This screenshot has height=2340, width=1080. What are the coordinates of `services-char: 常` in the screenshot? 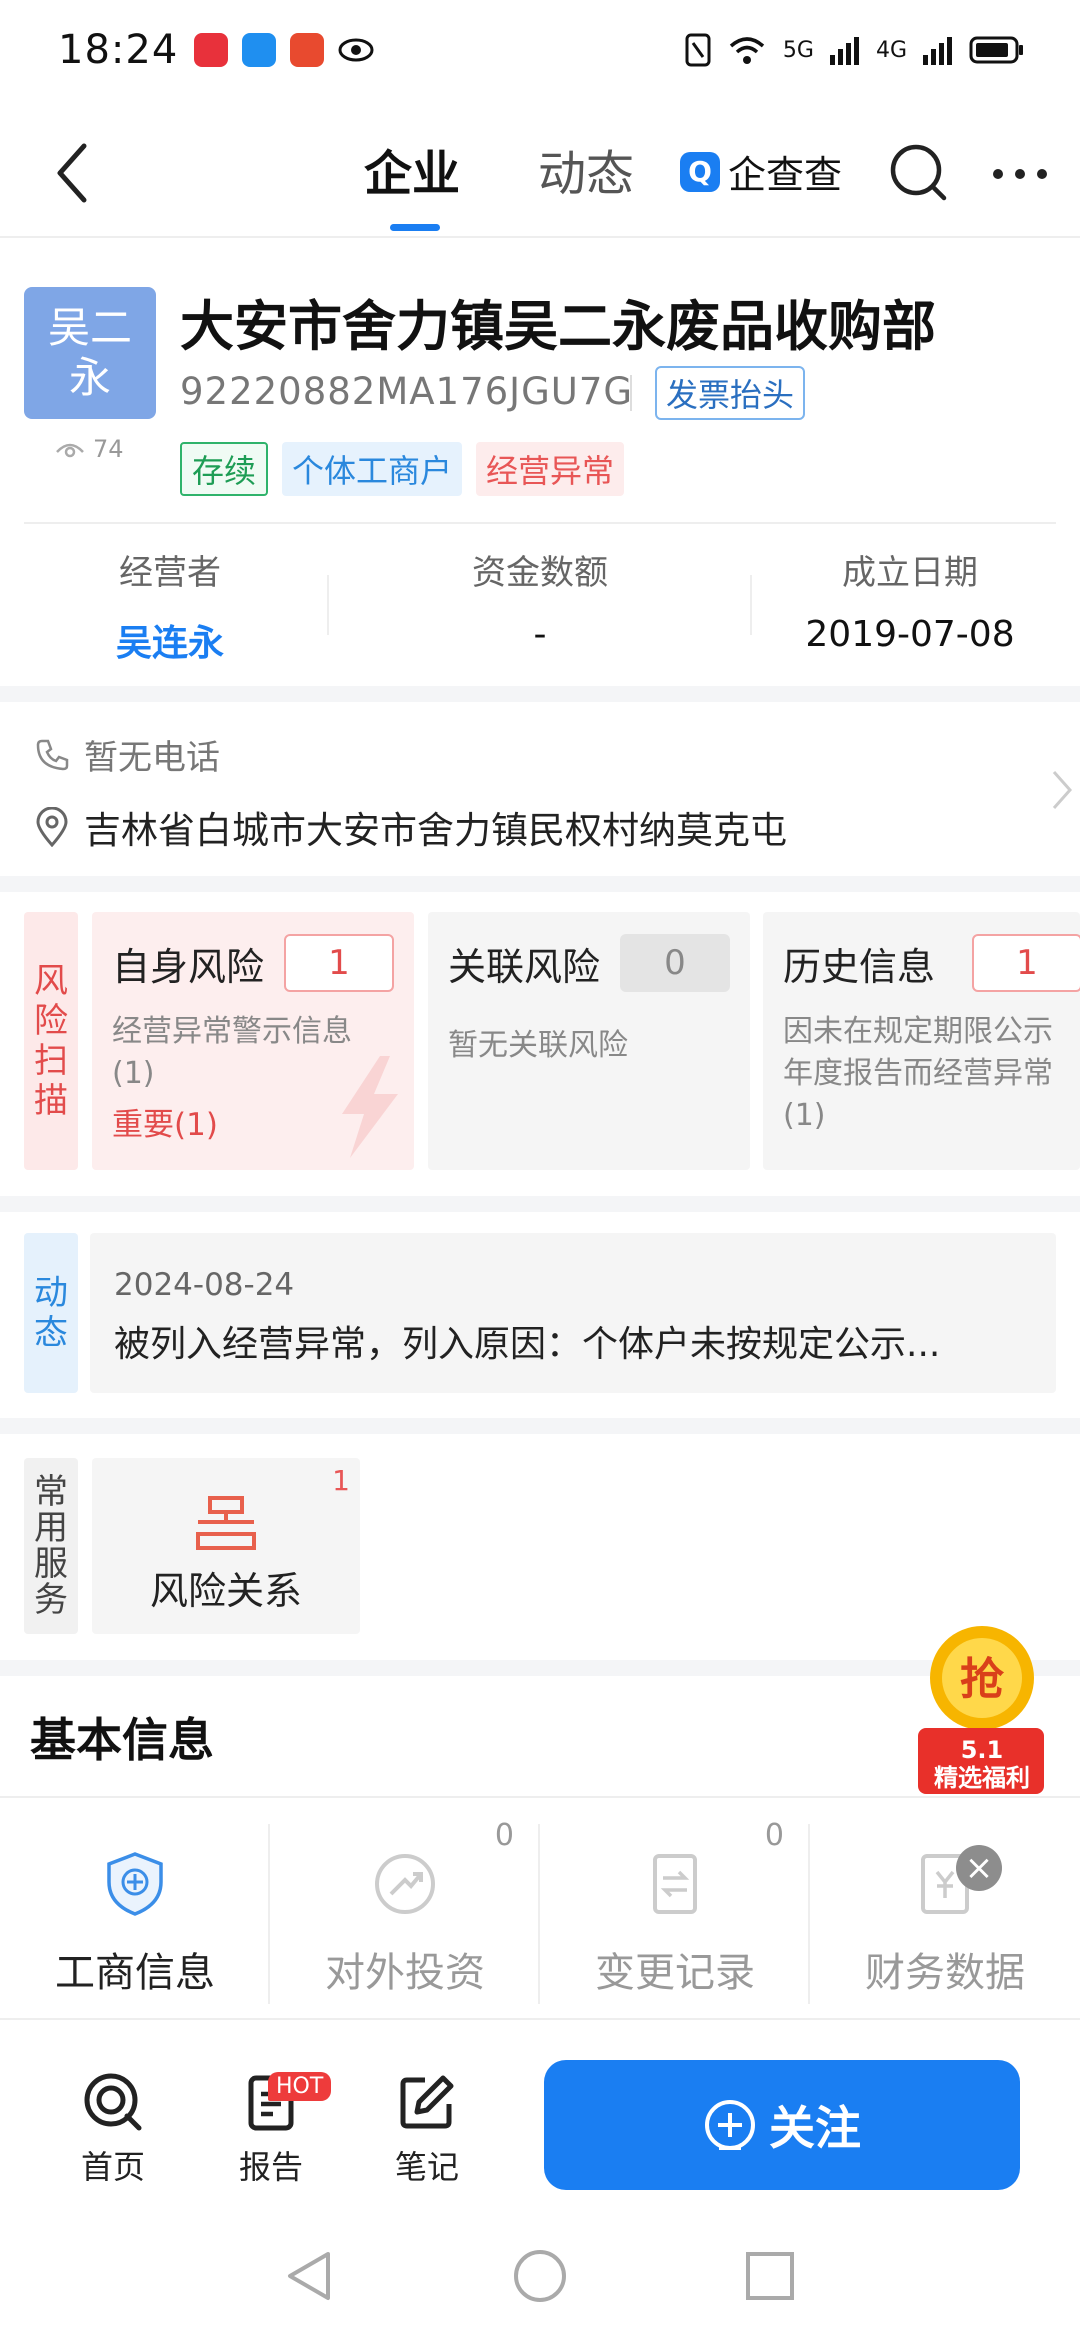 It's located at (51, 1492).